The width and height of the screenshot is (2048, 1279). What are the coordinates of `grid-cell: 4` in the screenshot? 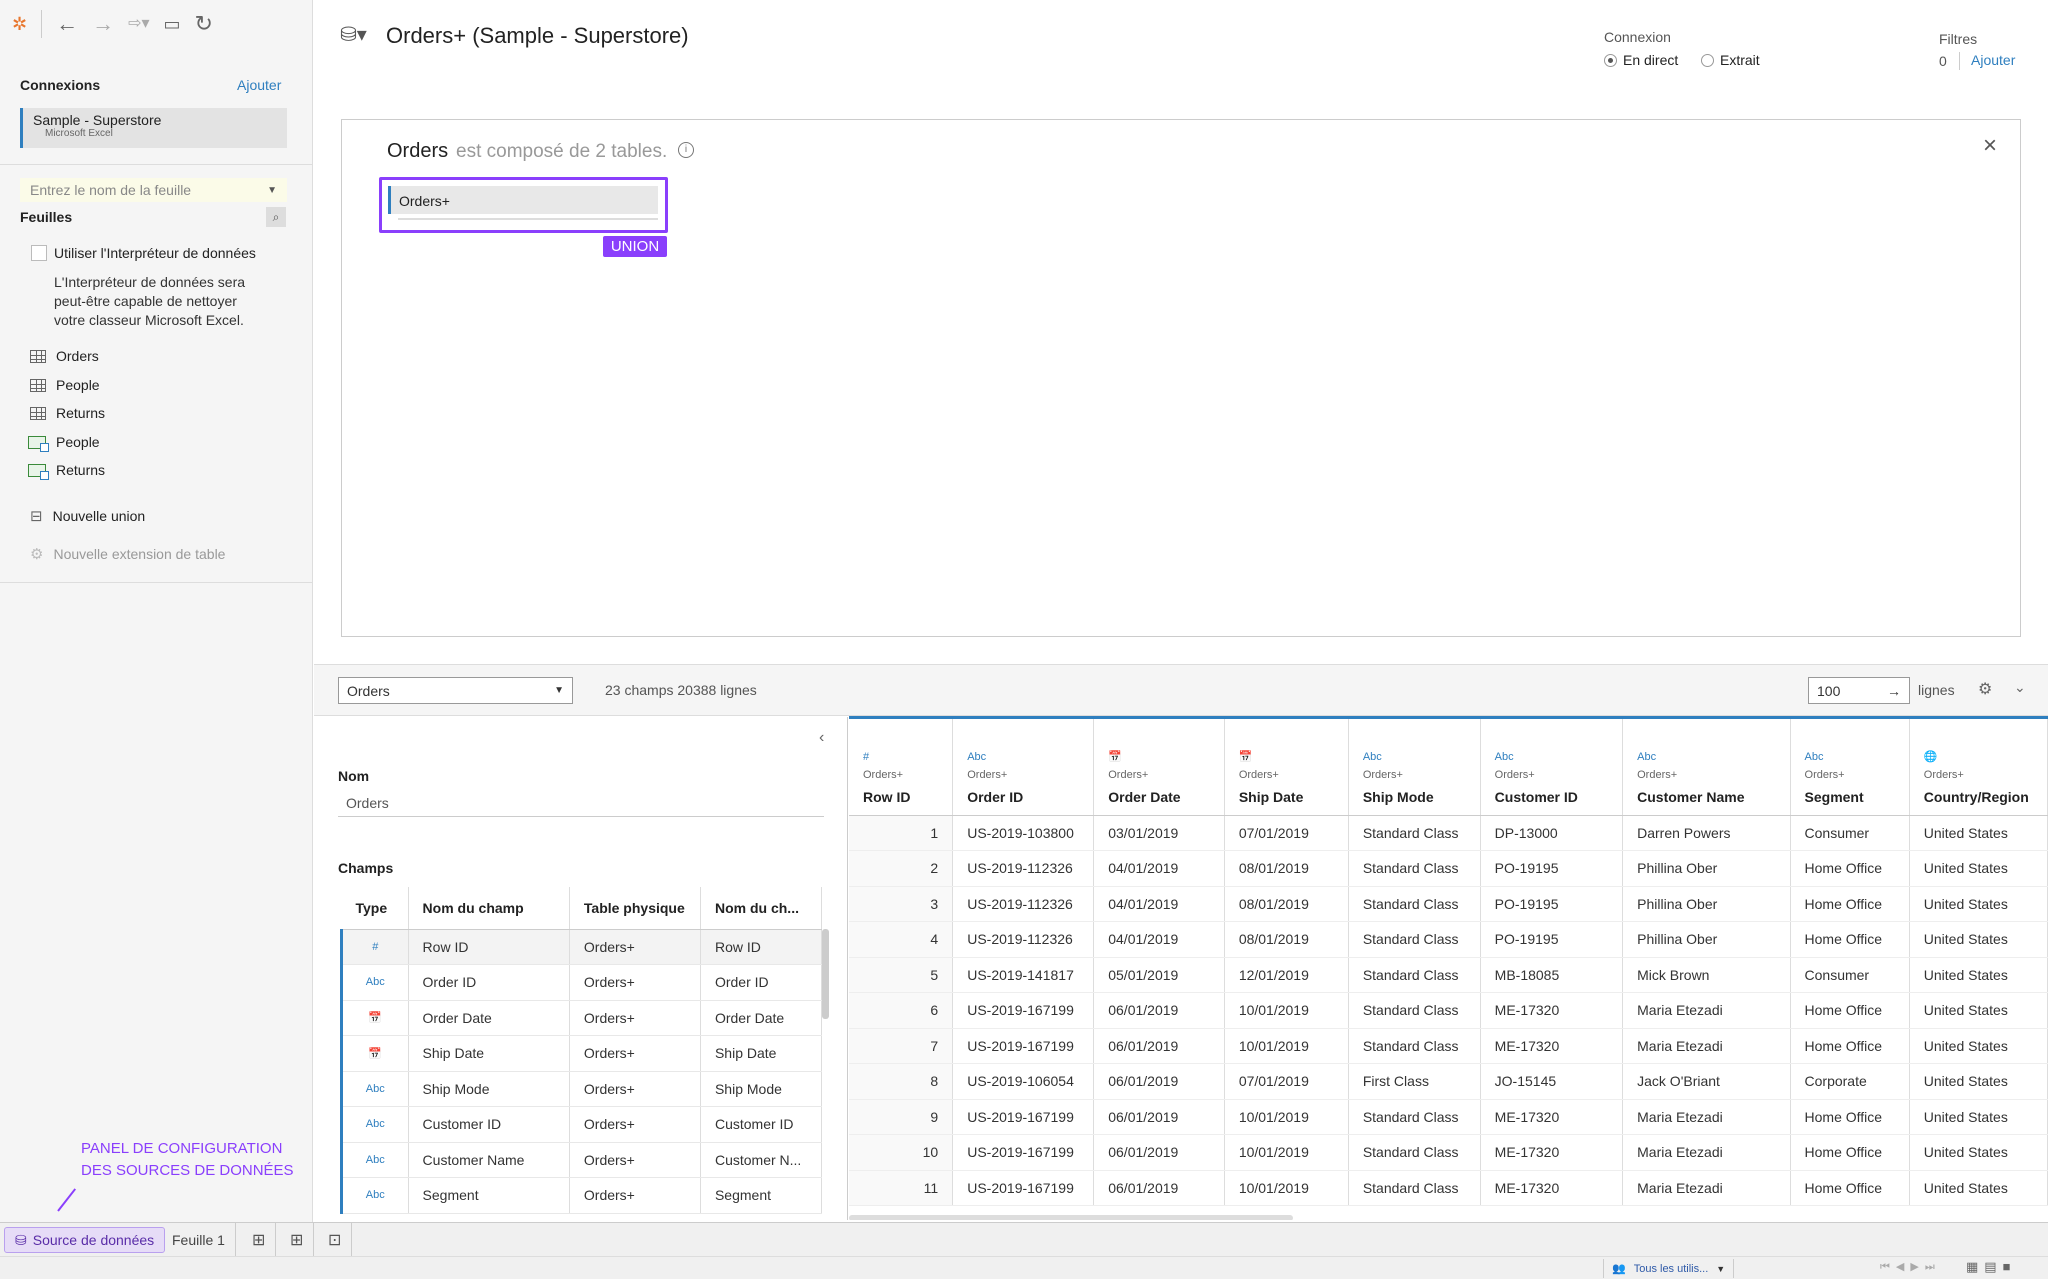 It's located at (901, 939).